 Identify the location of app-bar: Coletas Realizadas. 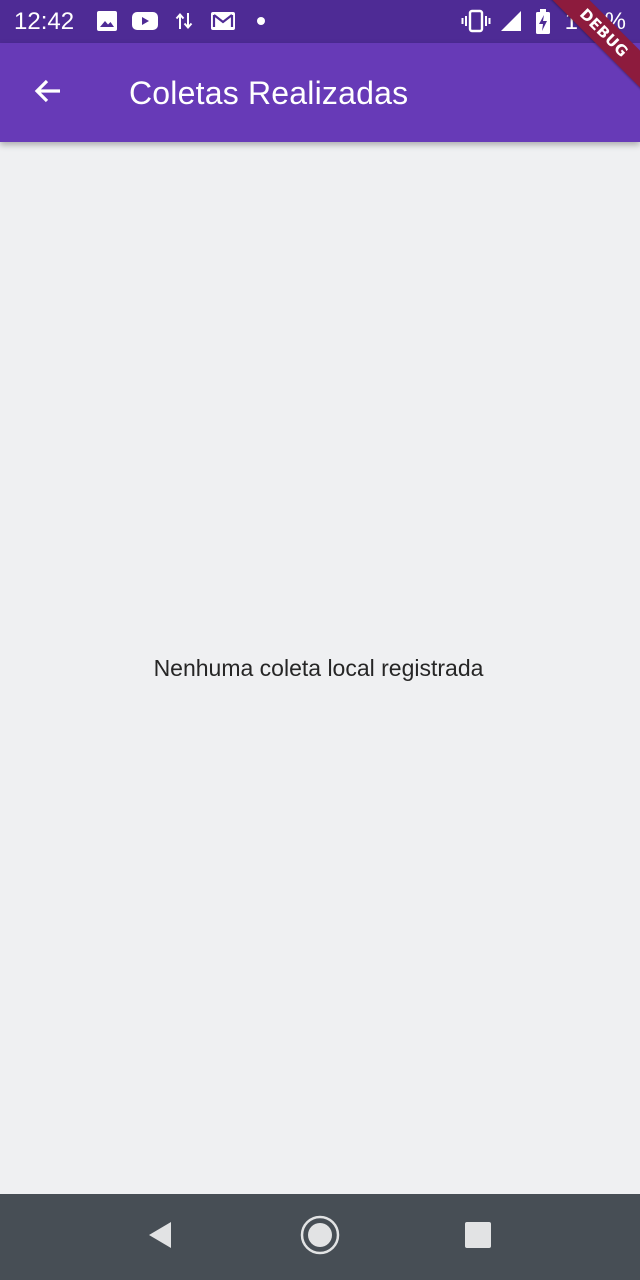
(320, 92).